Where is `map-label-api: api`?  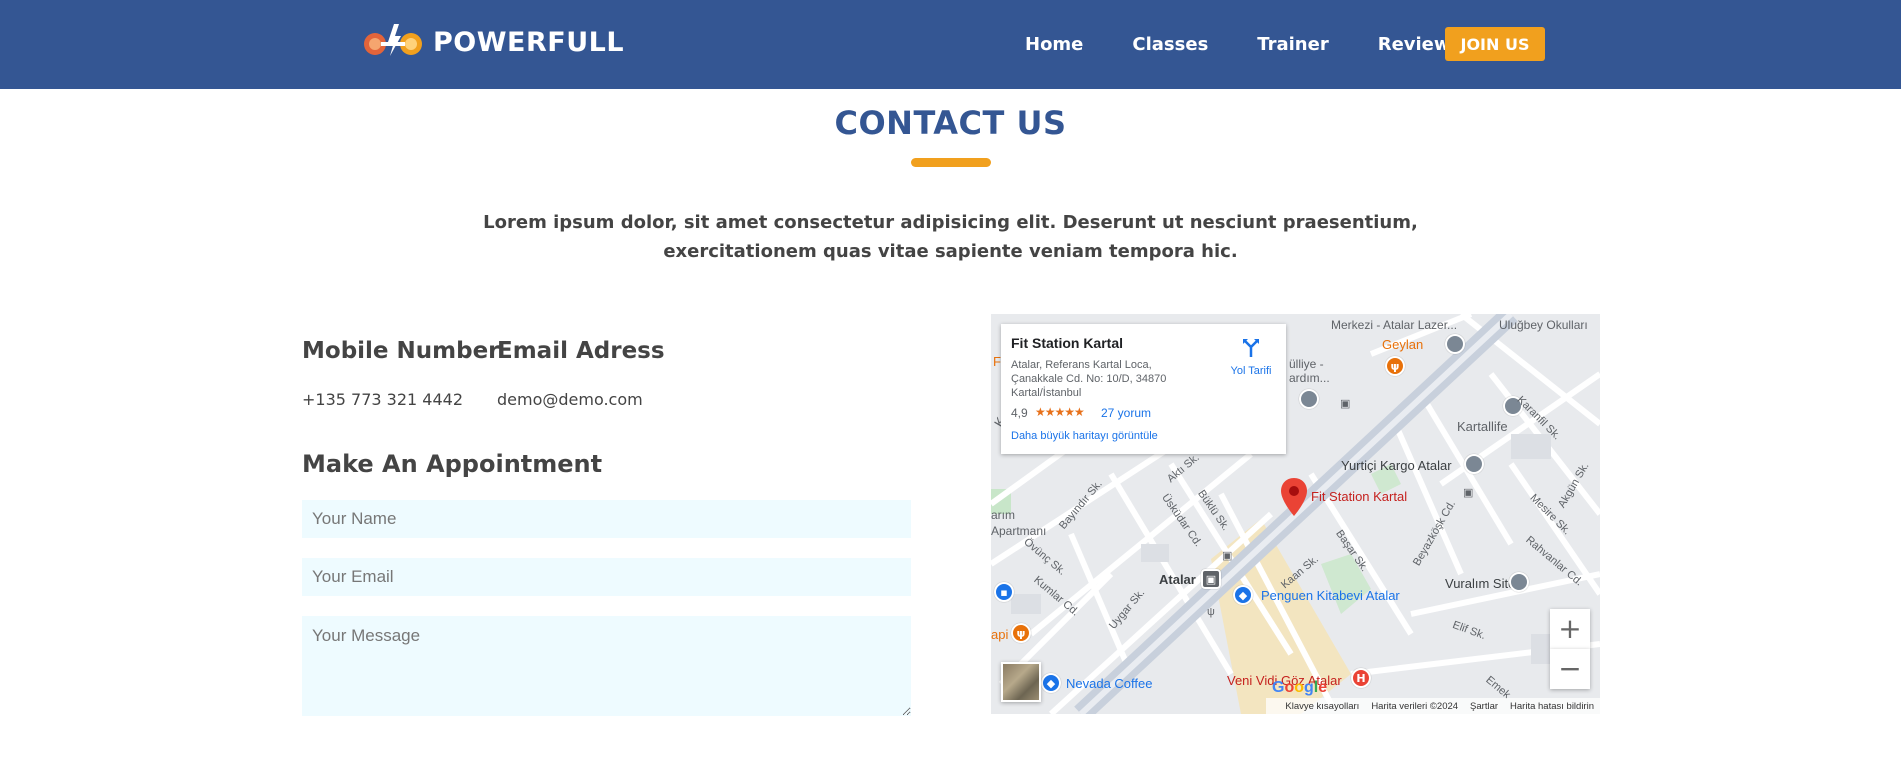 map-label-api: api is located at coordinates (1000, 634).